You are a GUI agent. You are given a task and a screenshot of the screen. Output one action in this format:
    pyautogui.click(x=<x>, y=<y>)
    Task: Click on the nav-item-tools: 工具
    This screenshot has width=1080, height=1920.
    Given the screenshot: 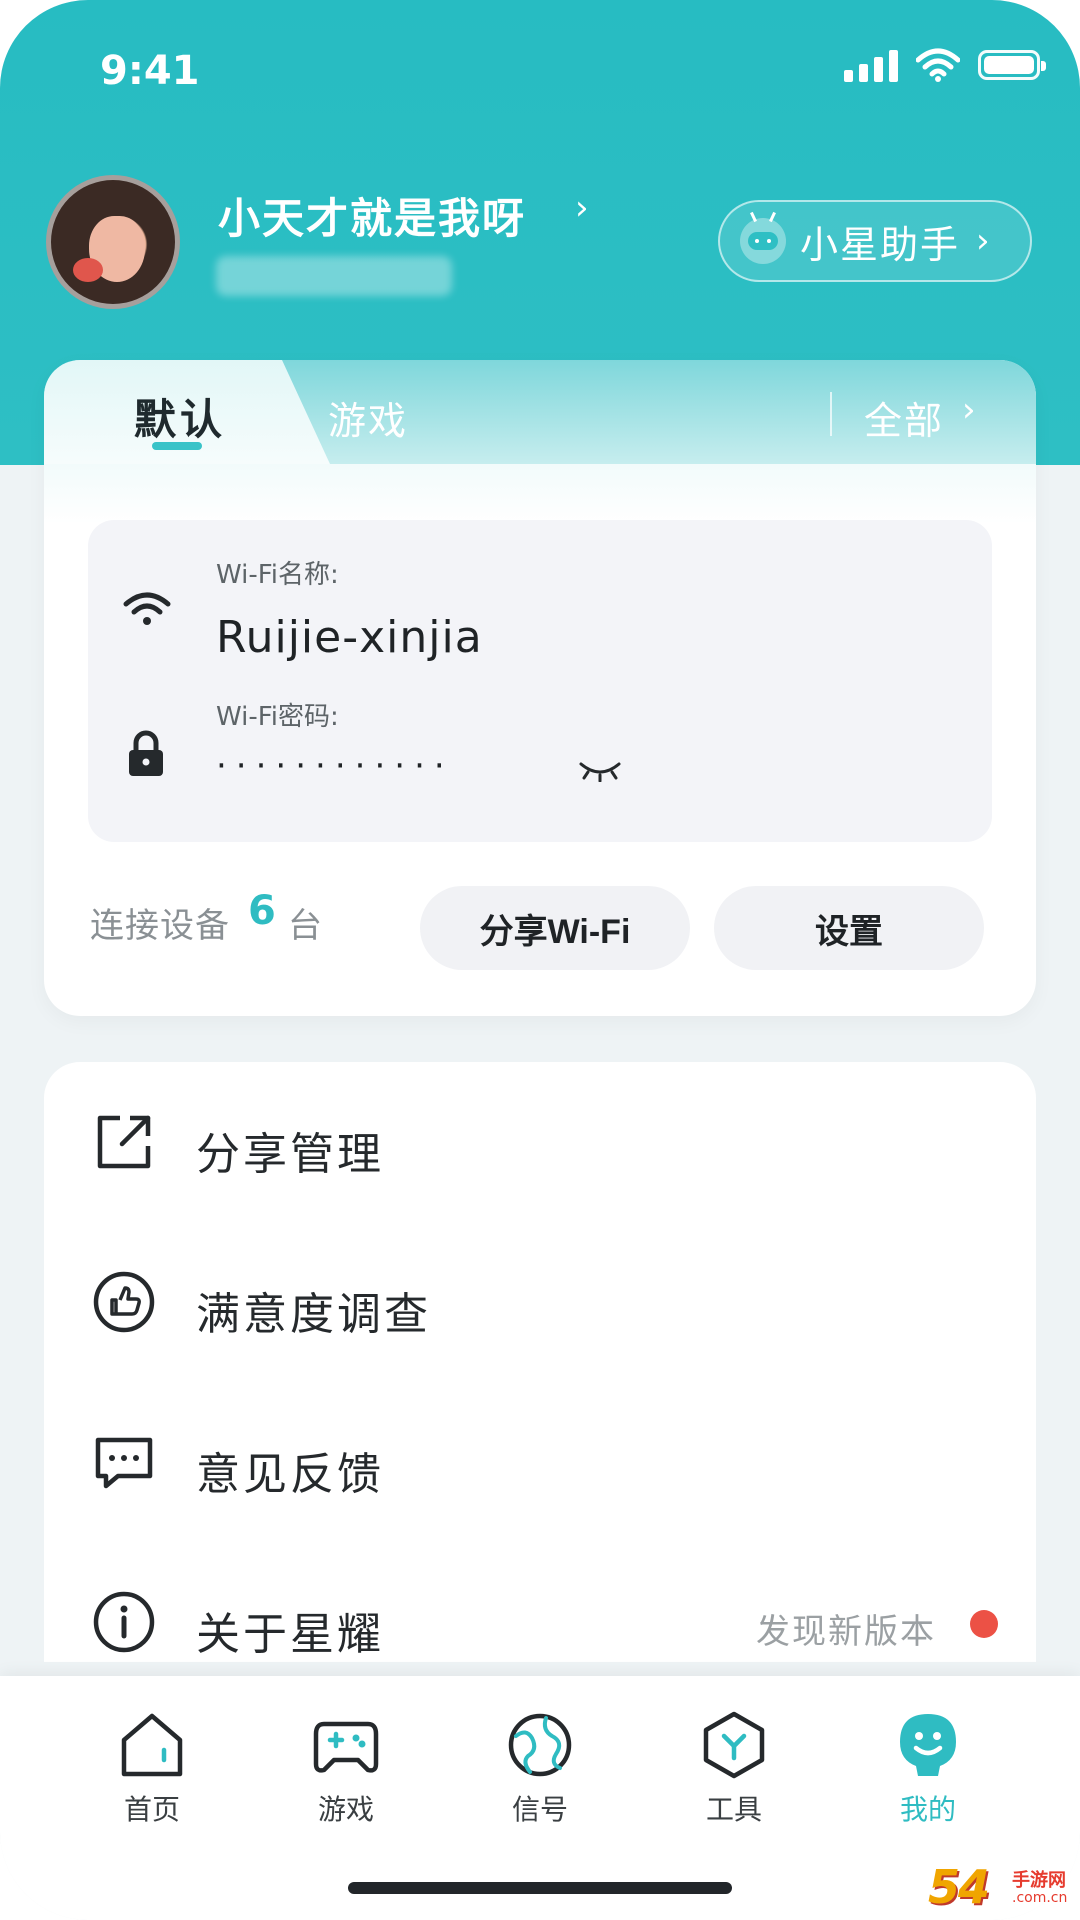 What is the action you would take?
    pyautogui.click(x=734, y=1770)
    